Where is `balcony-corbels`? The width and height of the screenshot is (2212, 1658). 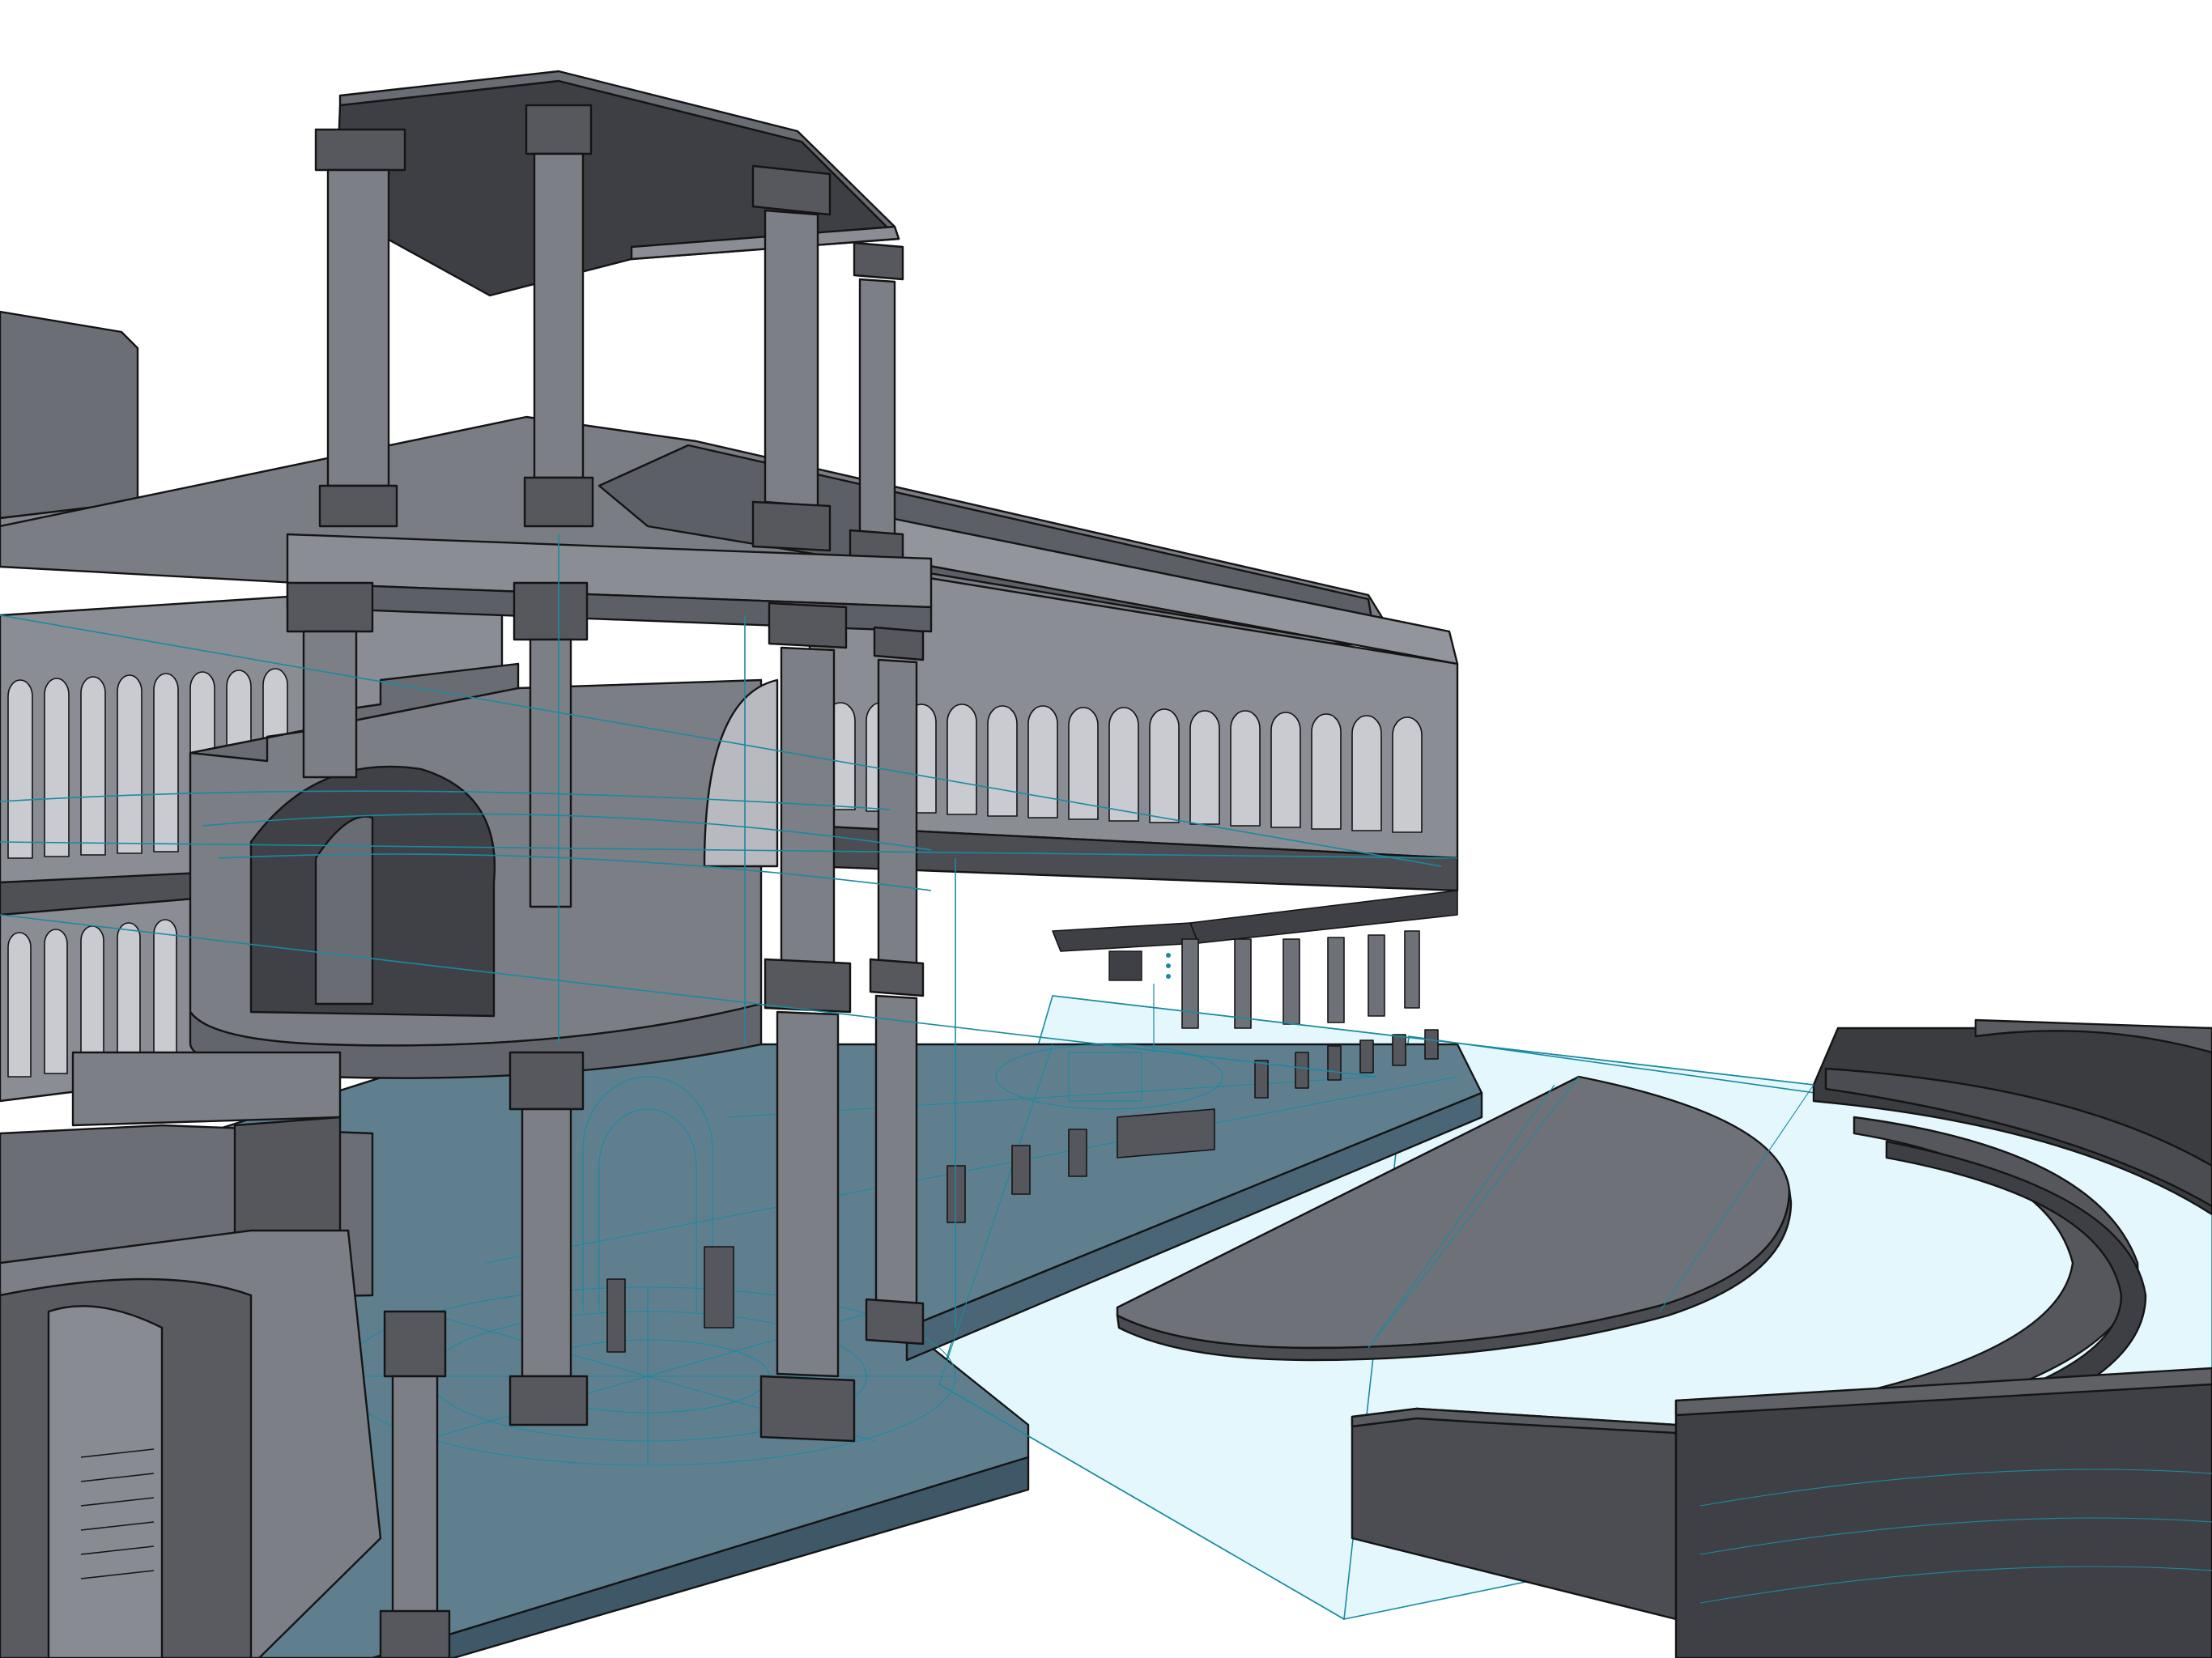
balcony-corbels is located at coordinates (1255, 921).